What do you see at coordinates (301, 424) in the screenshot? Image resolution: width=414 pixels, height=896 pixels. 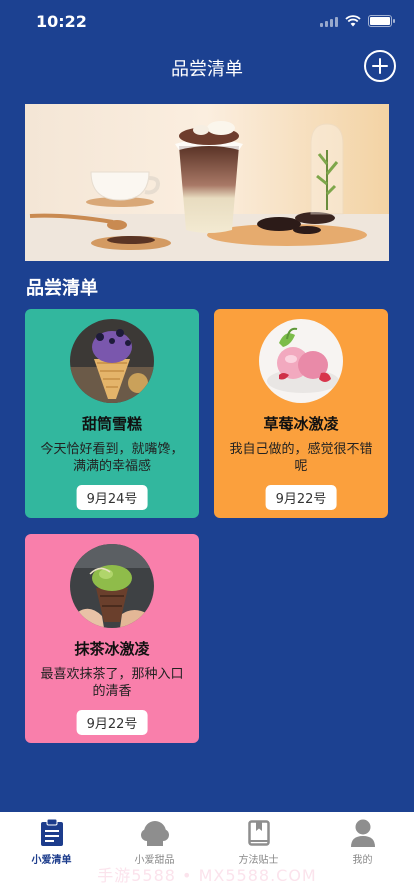 I see `card-name: 草莓冰激凌` at bounding box center [301, 424].